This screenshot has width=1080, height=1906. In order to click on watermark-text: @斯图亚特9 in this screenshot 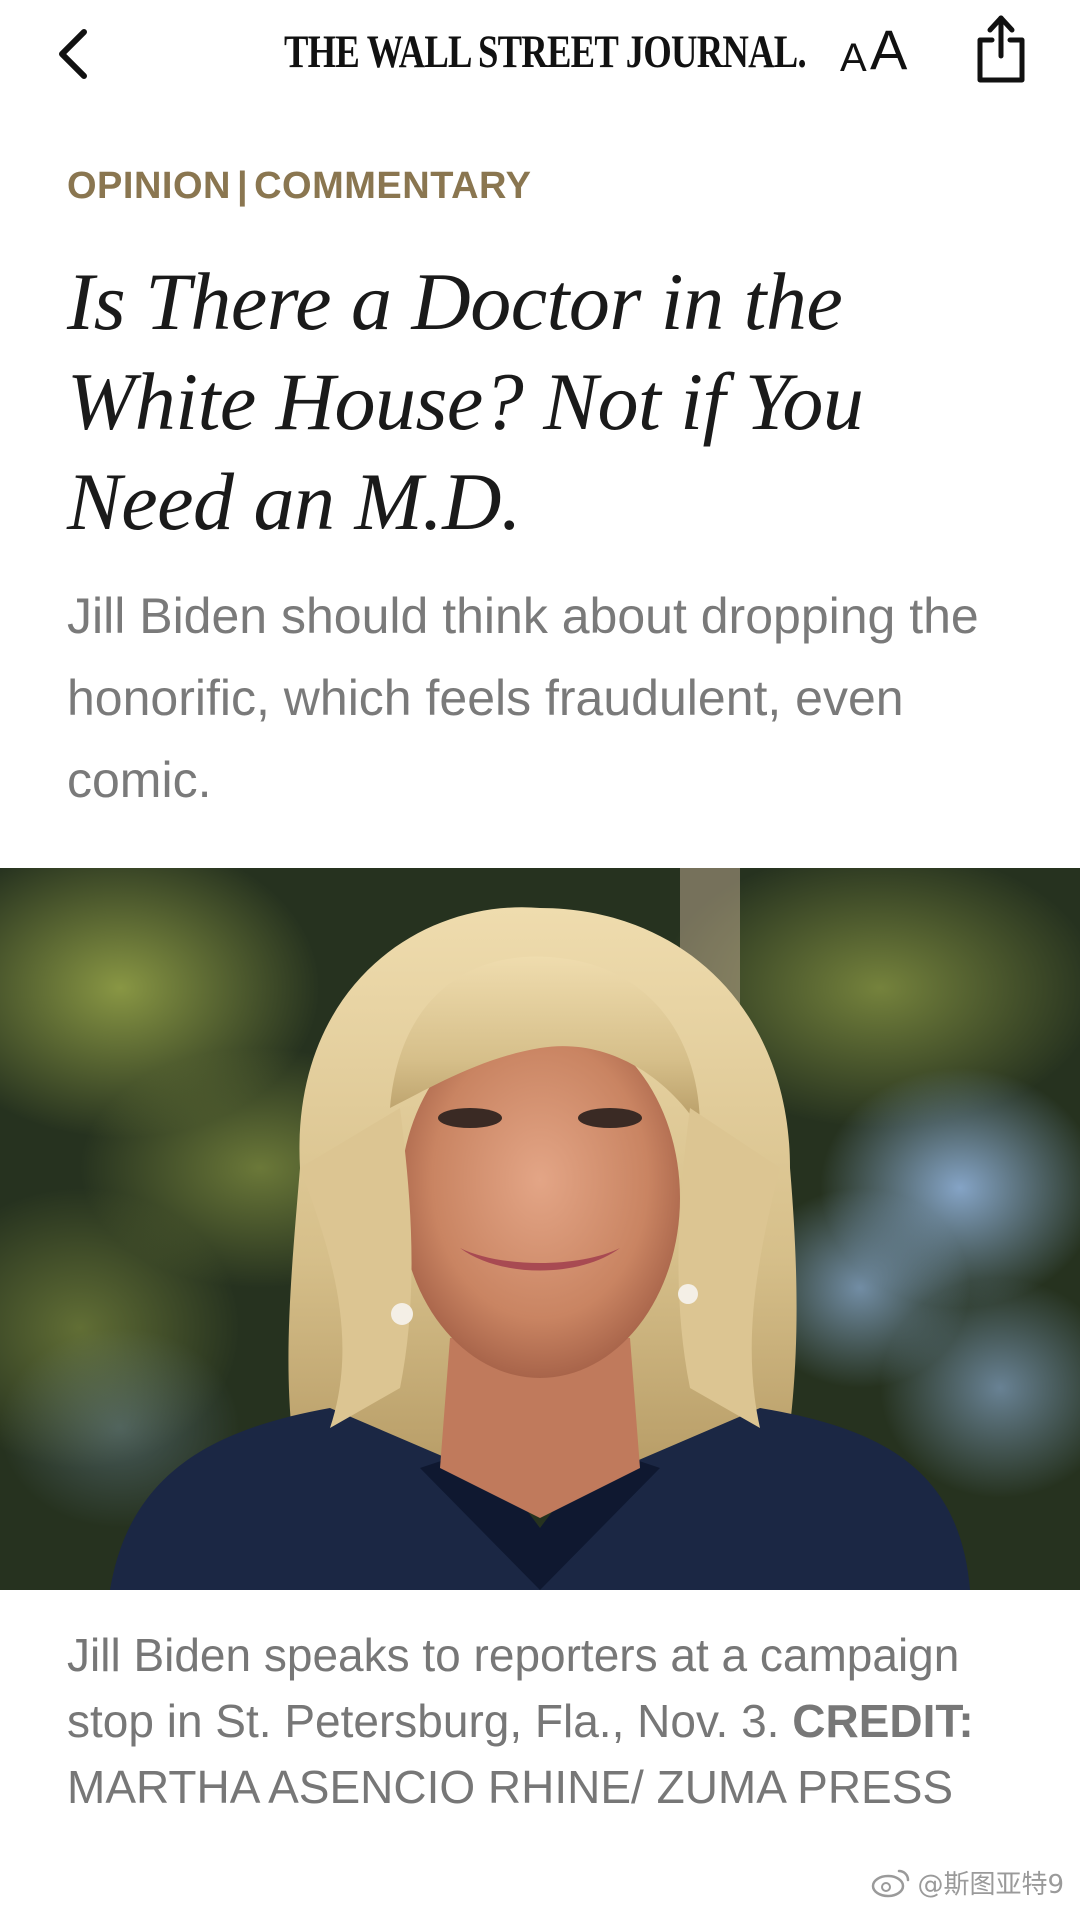, I will do `click(990, 1884)`.